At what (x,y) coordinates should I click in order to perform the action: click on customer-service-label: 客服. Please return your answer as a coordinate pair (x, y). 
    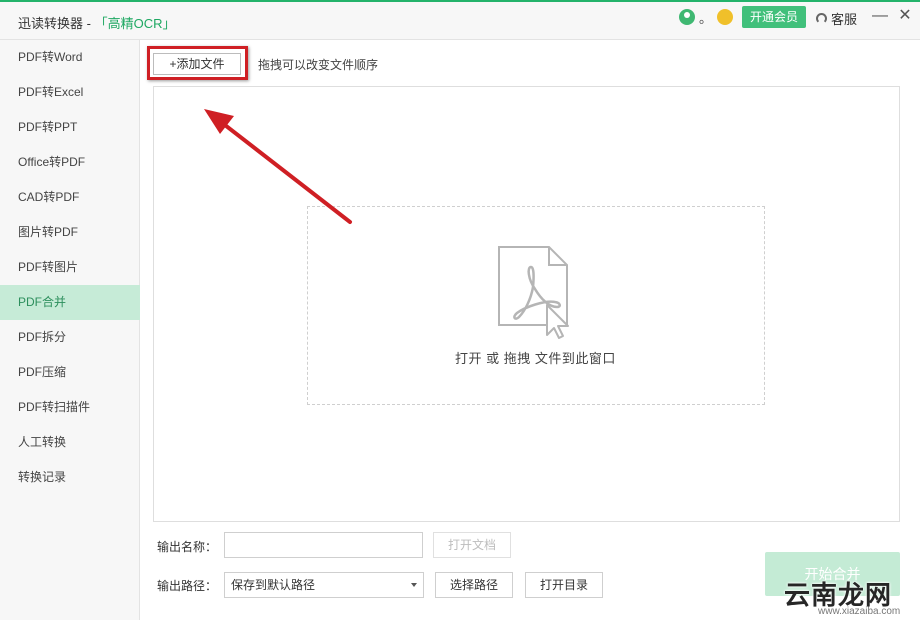
    Looking at the image, I should click on (844, 19).